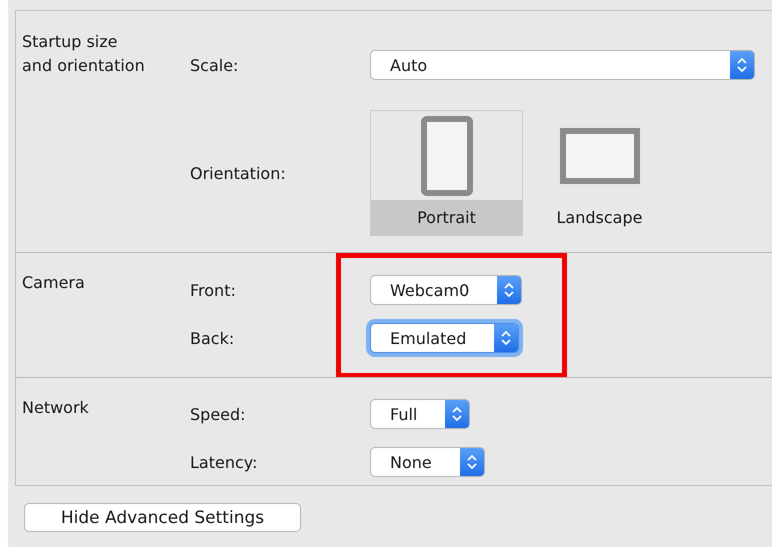 Image resolution: width=772 pixels, height=547 pixels. What do you see at coordinates (84, 54) in the screenshot?
I see `section-title: Startup size and orientation` at bounding box center [84, 54].